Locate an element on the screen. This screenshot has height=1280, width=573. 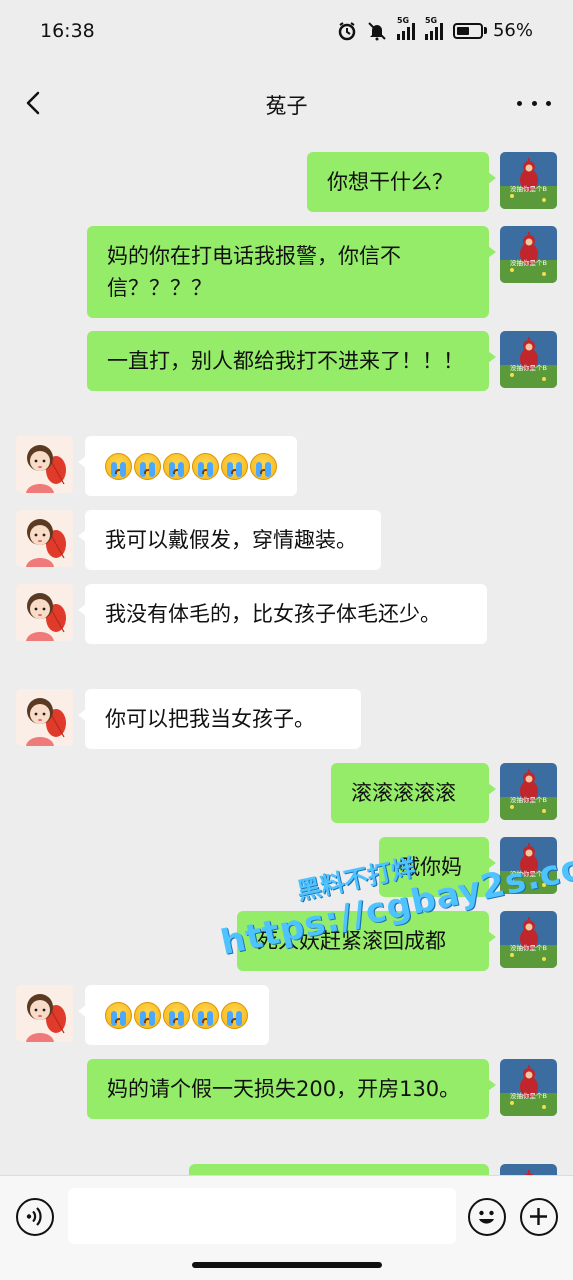
message-bubble: 你想干什么？ is located at coordinates (401, 182).